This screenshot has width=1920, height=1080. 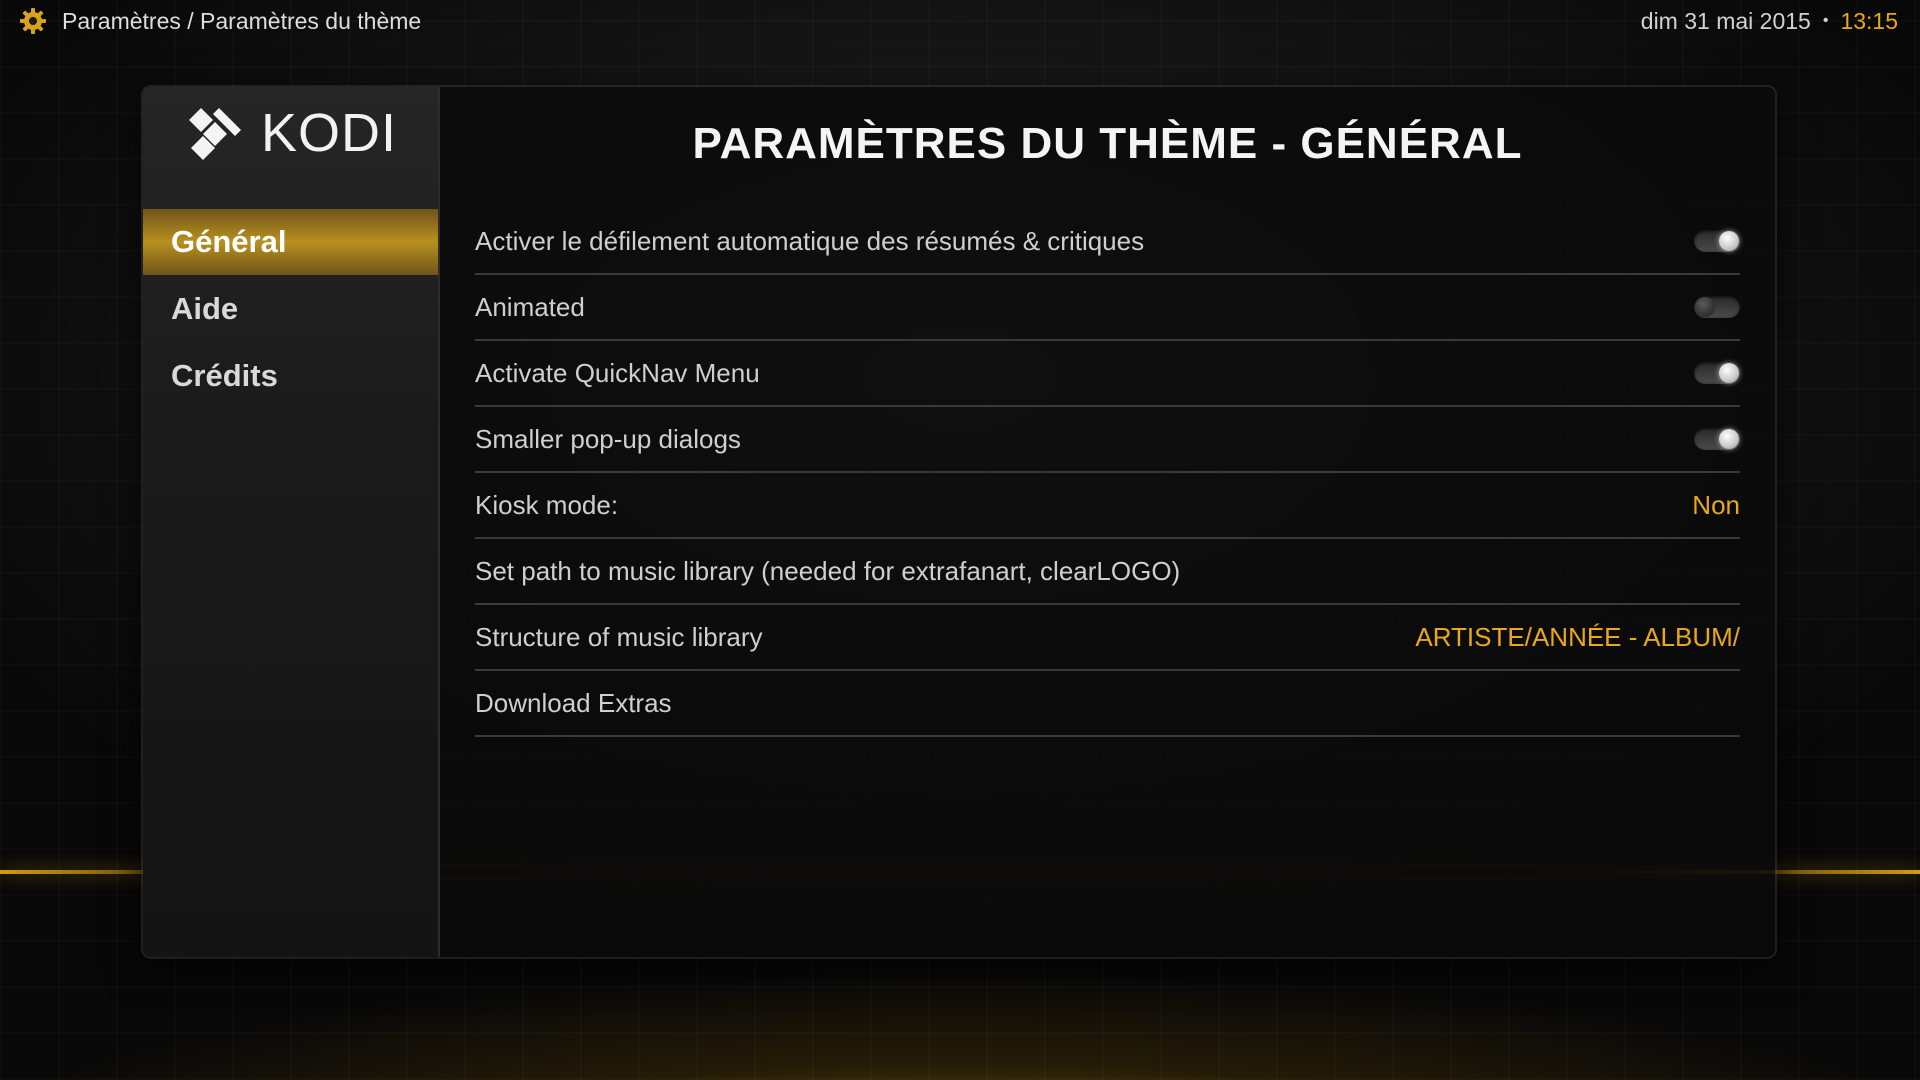 What do you see at coordinates (1717, 373) in the screenshot?
I see `quicknav-toggle` at bounding box center [1717, 373].